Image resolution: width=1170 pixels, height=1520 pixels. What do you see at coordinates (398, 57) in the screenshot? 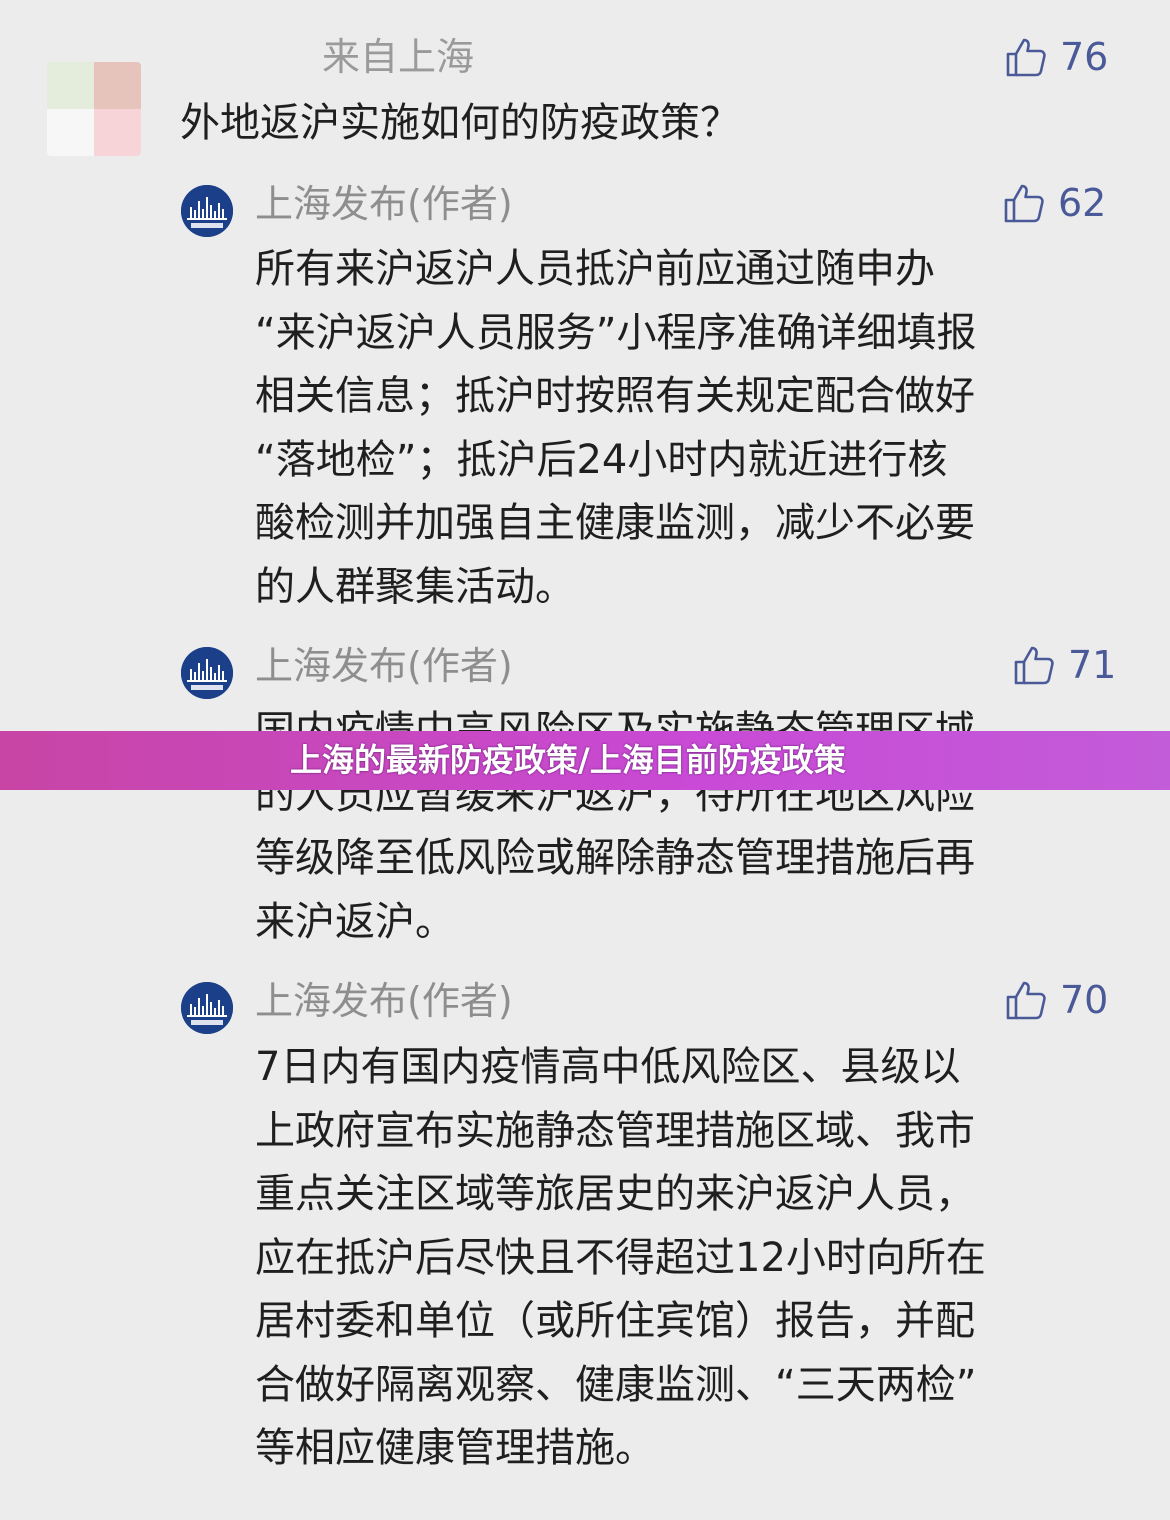
I see `question-user-location: 来自上海` at bounding box center [398, 57].